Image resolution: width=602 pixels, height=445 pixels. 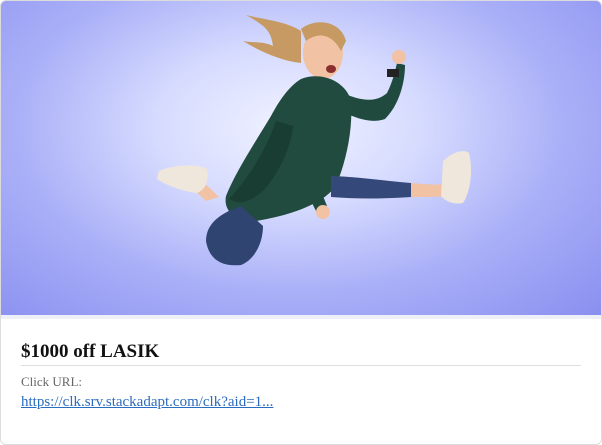 I want to click on title-divider, so click(x=301, y=365).